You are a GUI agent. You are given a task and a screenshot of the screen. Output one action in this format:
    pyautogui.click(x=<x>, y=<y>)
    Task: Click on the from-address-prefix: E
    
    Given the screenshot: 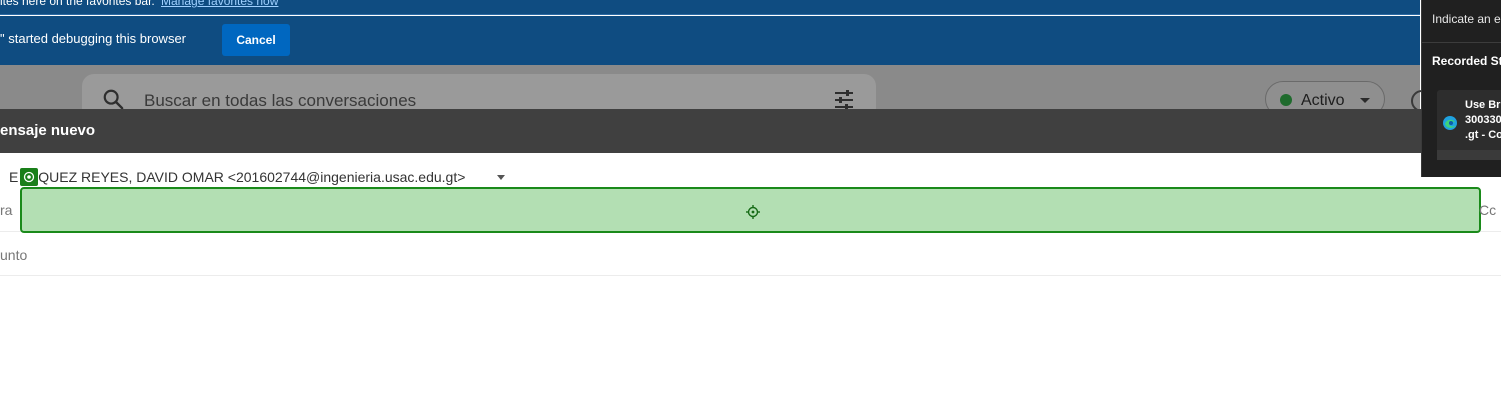 What is the action you would take?
    pyautogui.click(x=14, y=177)
    